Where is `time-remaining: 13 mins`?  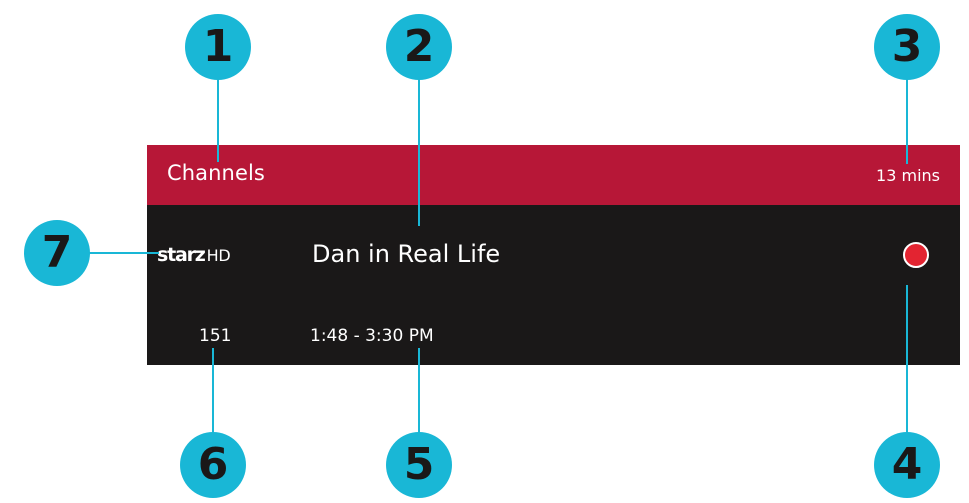 time-remaining: 13 mins is located at coordinates (908, 175).